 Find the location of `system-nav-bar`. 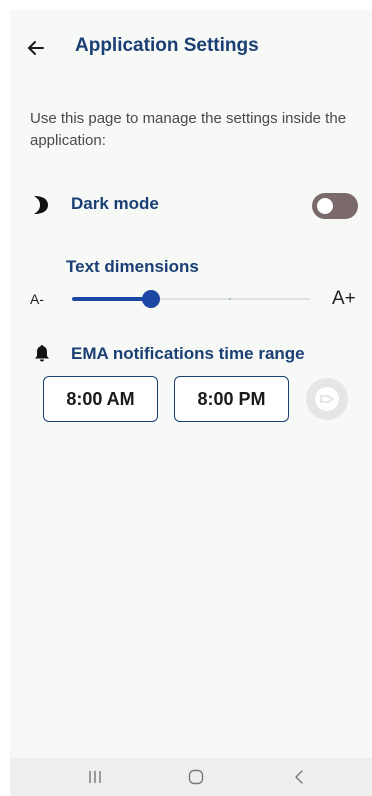

system-nav-bar is located at coordinates (191, 777).